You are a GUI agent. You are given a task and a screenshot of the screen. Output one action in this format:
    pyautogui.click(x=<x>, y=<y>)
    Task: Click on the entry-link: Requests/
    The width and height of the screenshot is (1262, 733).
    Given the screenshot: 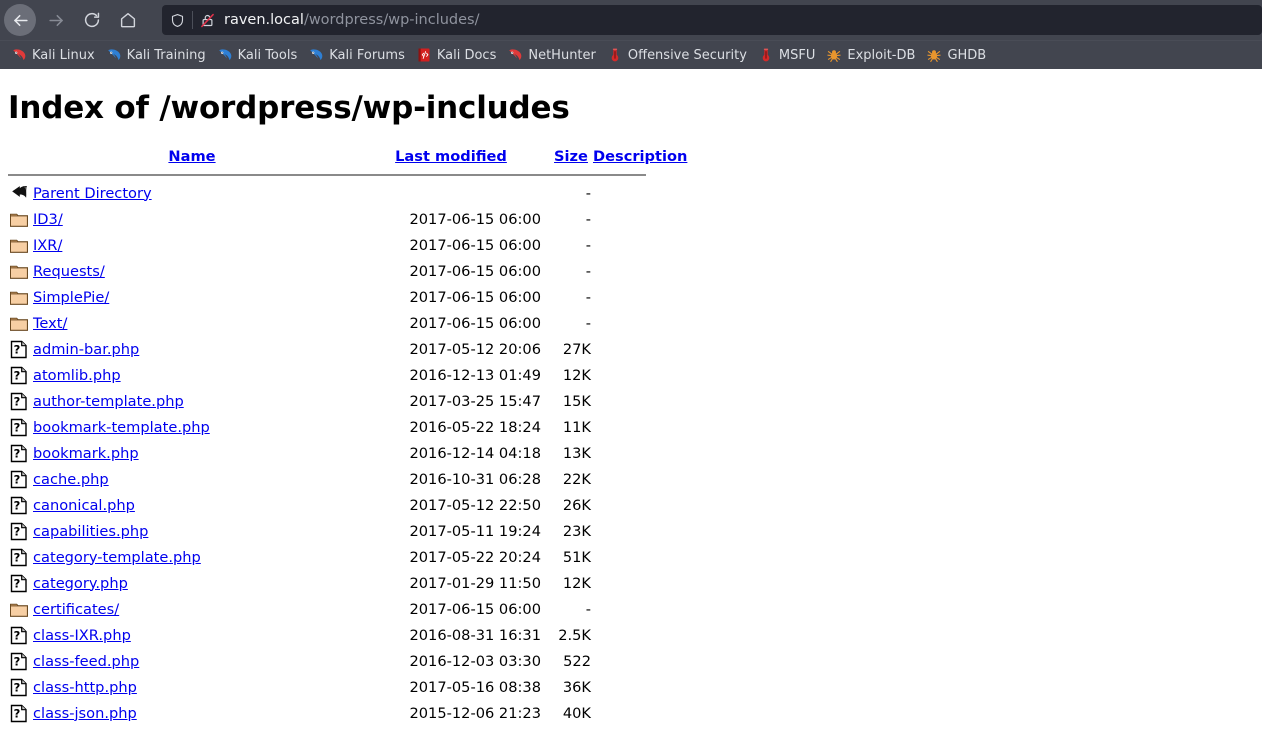 What is the action you would take?
    pyautogui.click(x=69, y=271)
    